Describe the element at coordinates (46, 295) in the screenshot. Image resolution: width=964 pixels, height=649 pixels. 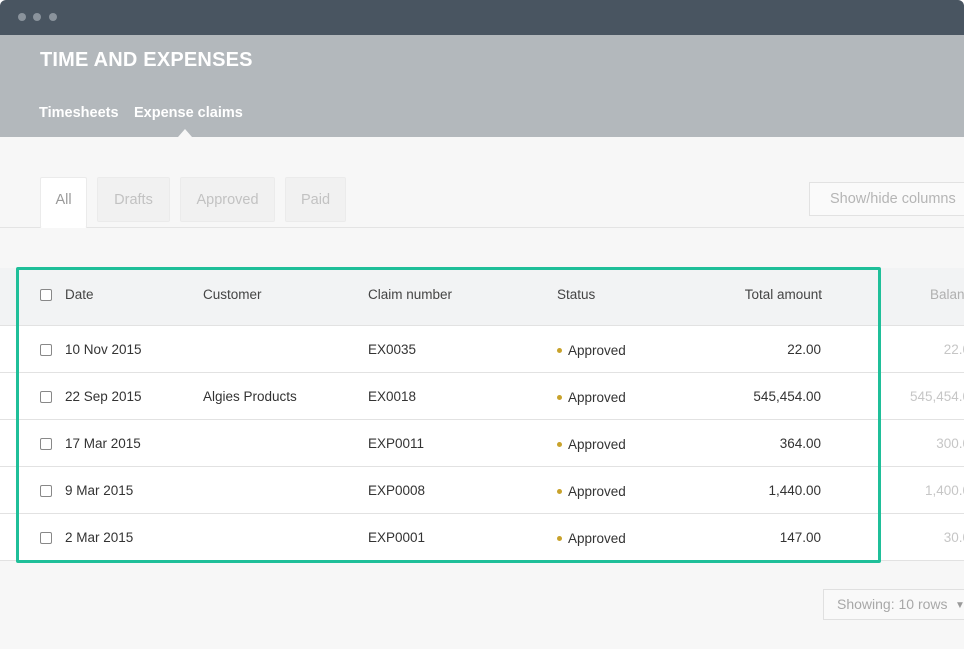
I see `select-all-checkbox` at that location.